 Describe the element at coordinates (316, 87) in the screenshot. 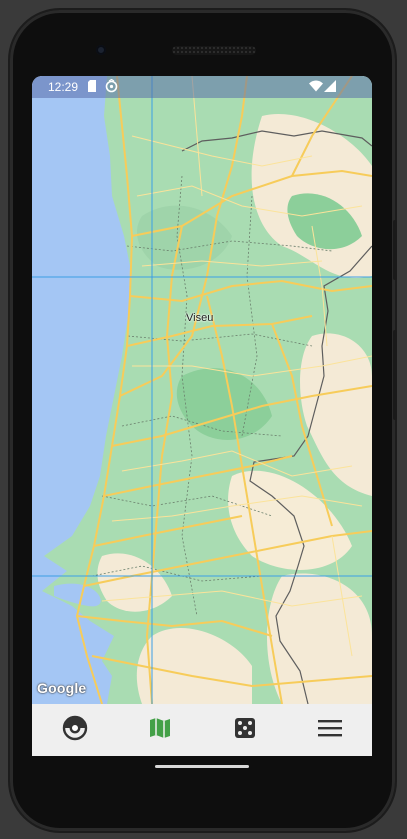

I see `wifi-icon` at that location.